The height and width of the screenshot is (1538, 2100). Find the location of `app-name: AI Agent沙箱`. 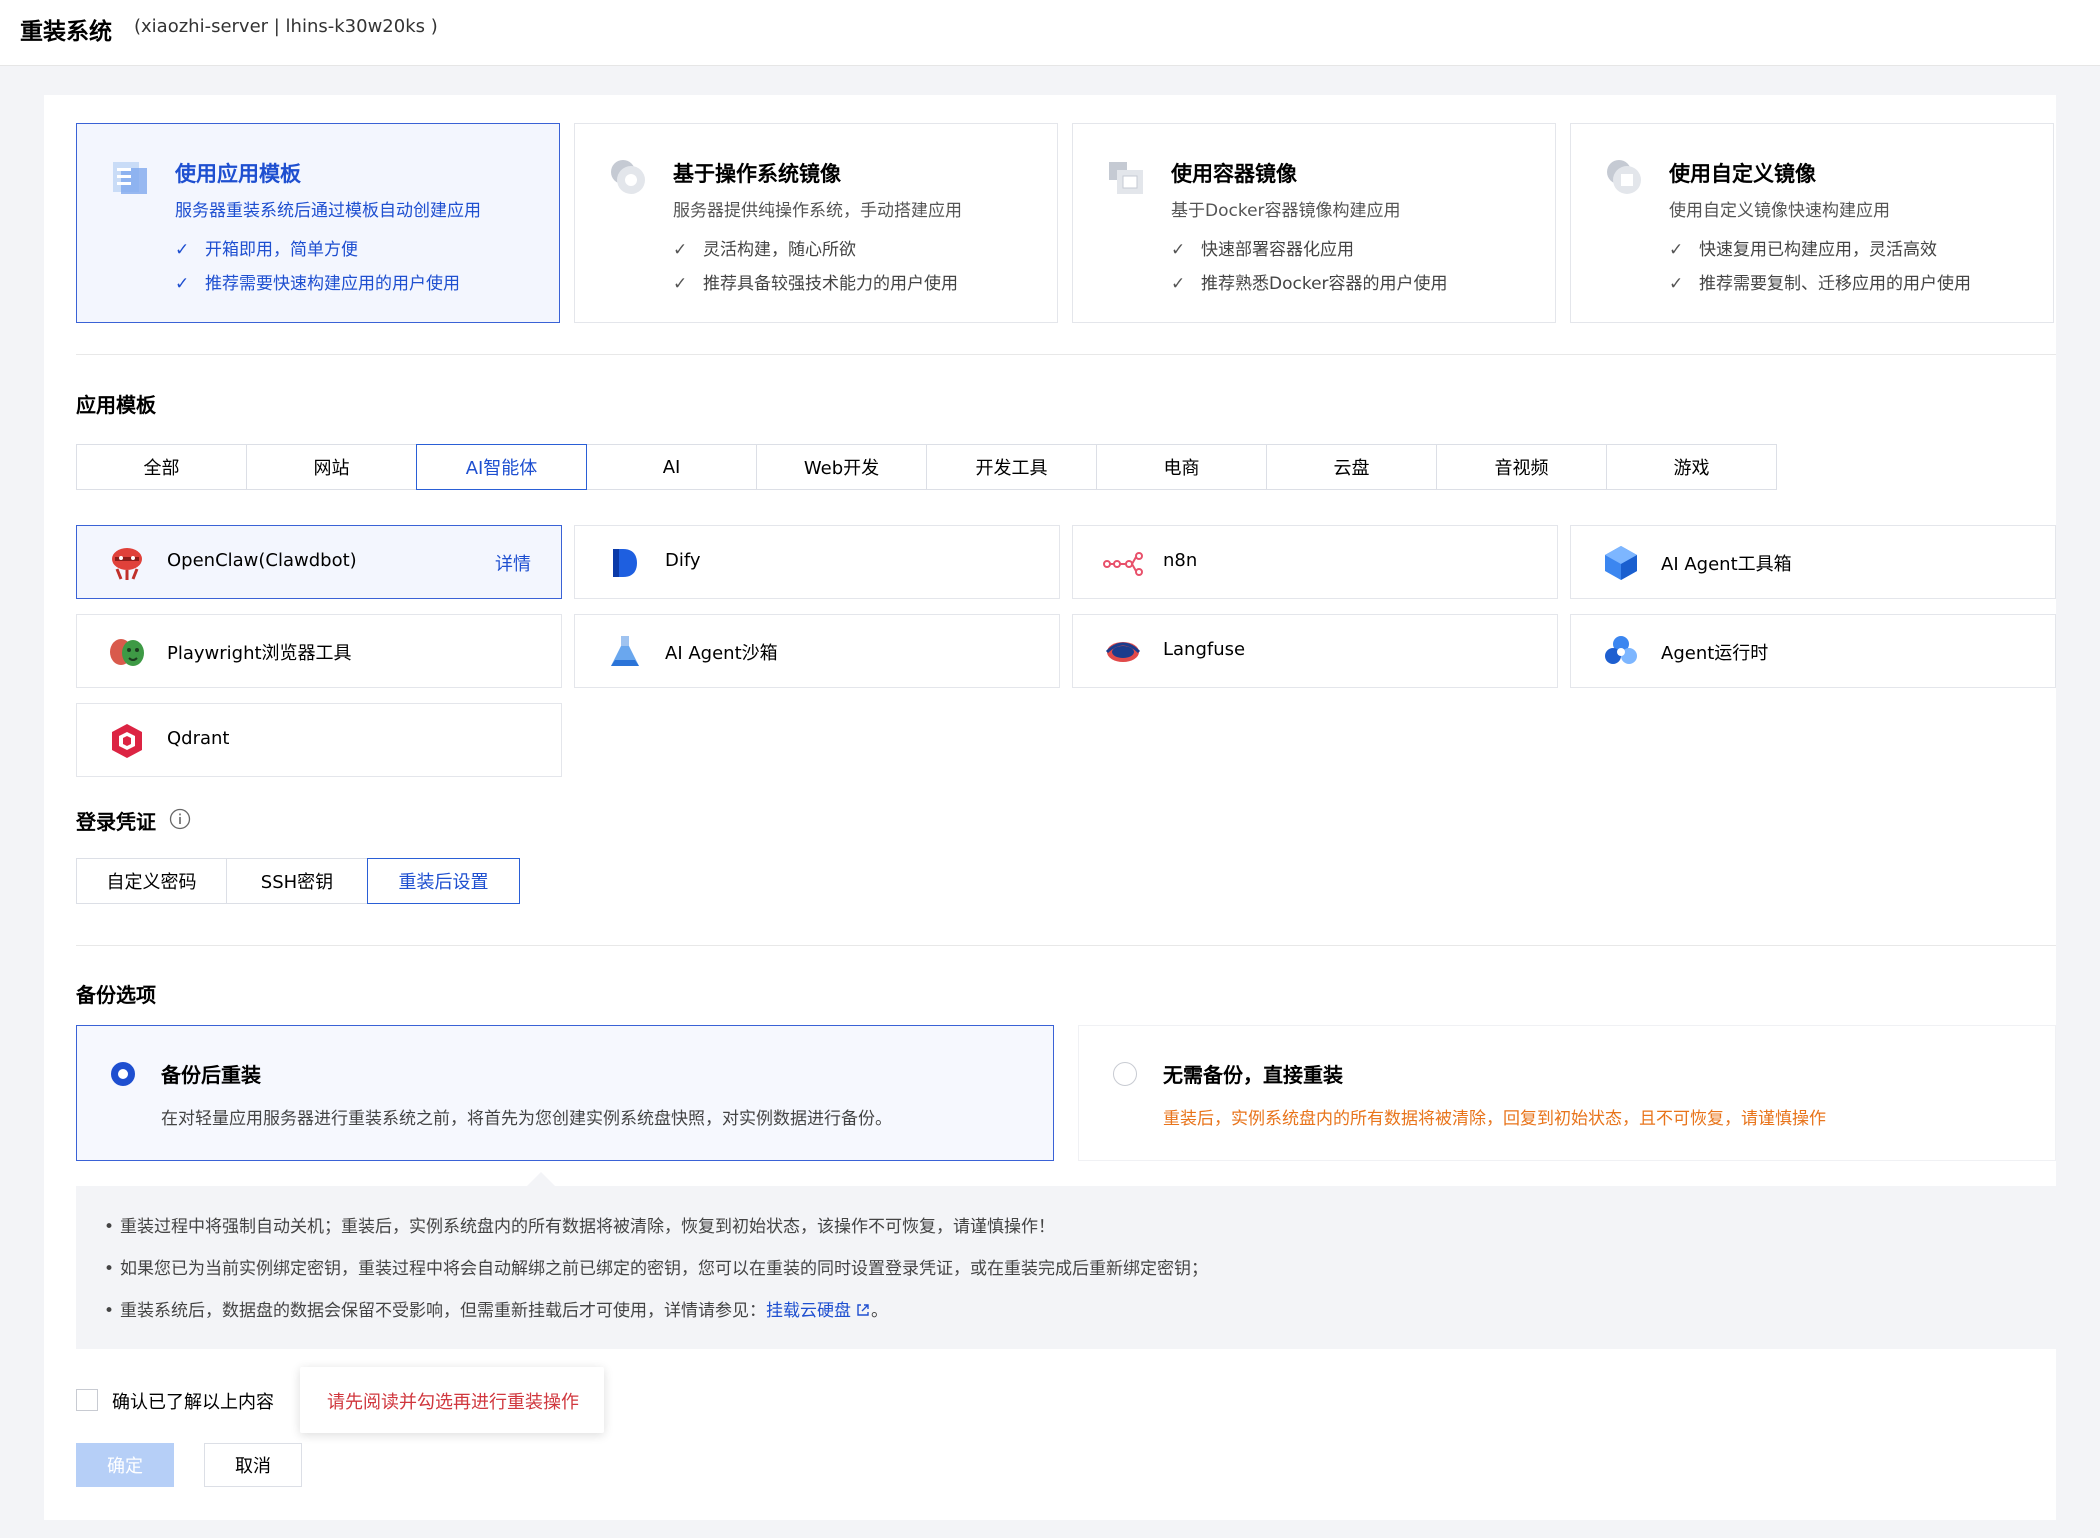

app-name: AI Agent沙箱 is located at coordinates (721, 653).